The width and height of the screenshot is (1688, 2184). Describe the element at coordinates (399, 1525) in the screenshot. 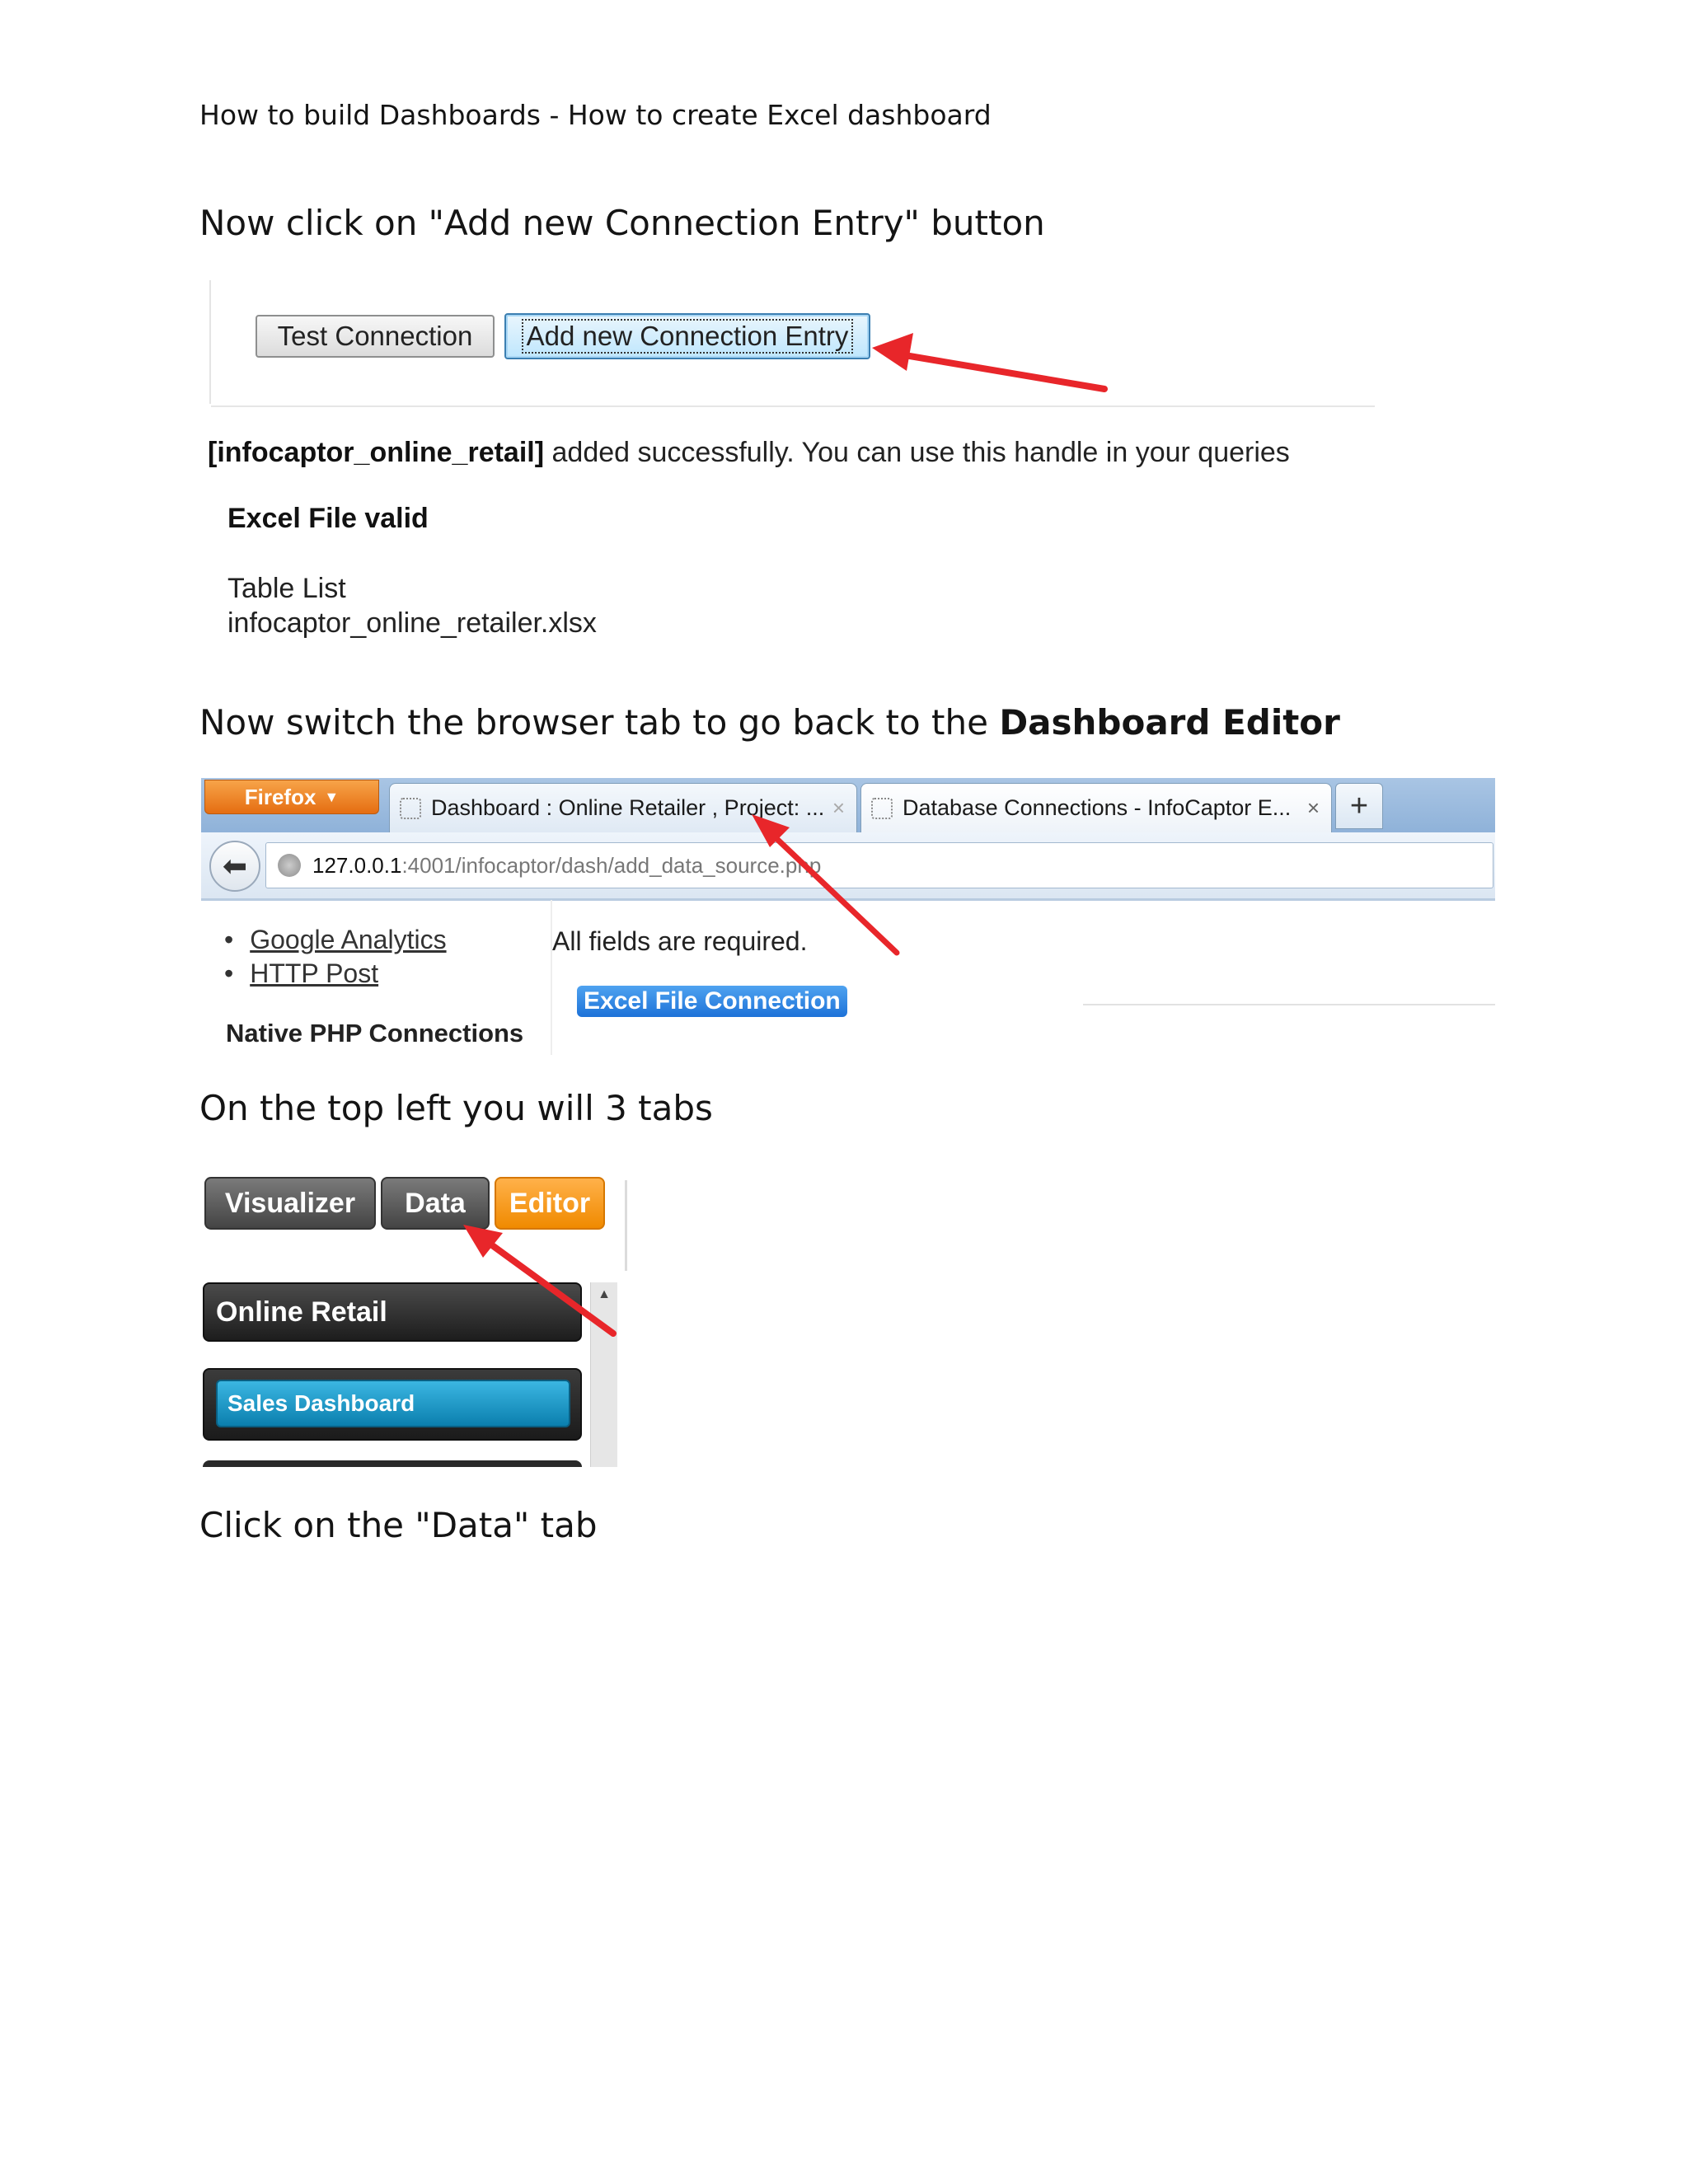

I see `step-4-instruction: Click on the "Data" tab` at that location.